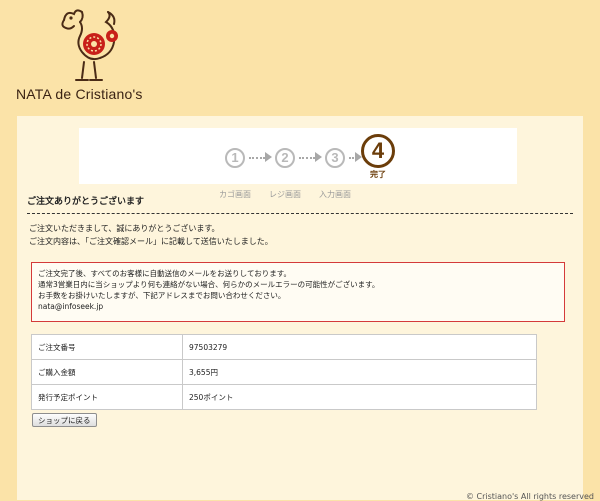 The width and height of the screenshot is (600, 501). I want to click on step-2: 2 レジ画面, so click(285, 173).